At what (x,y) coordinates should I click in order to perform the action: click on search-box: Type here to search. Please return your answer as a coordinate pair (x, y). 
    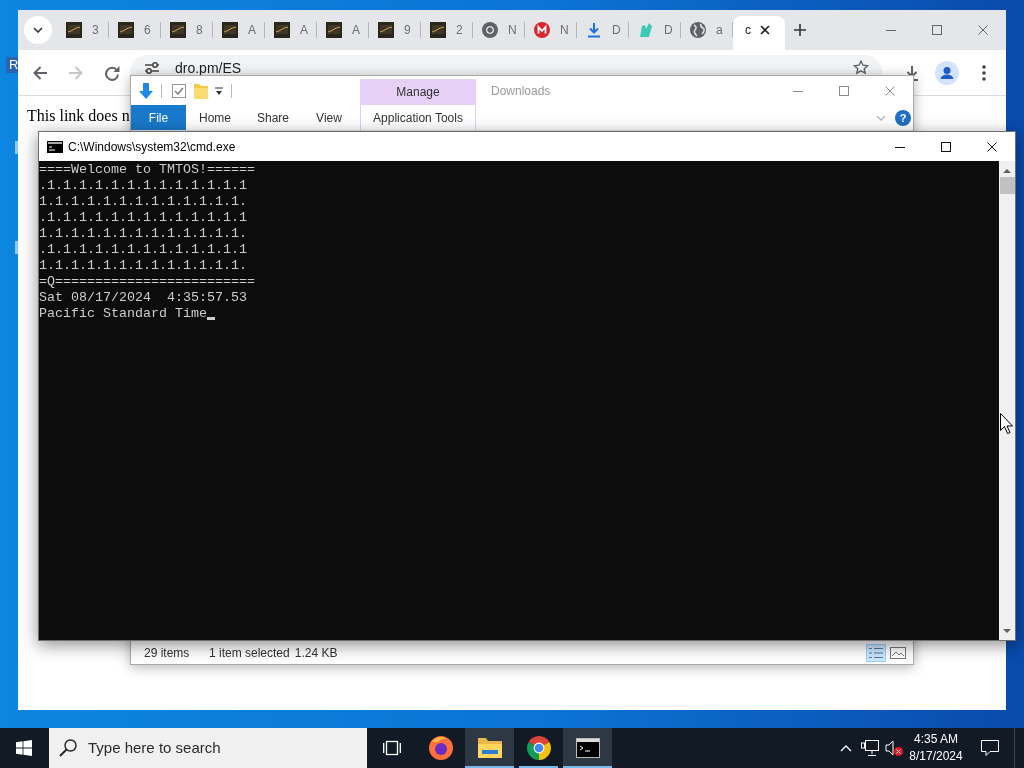
    Looking at the image, I should click on (208, 748).